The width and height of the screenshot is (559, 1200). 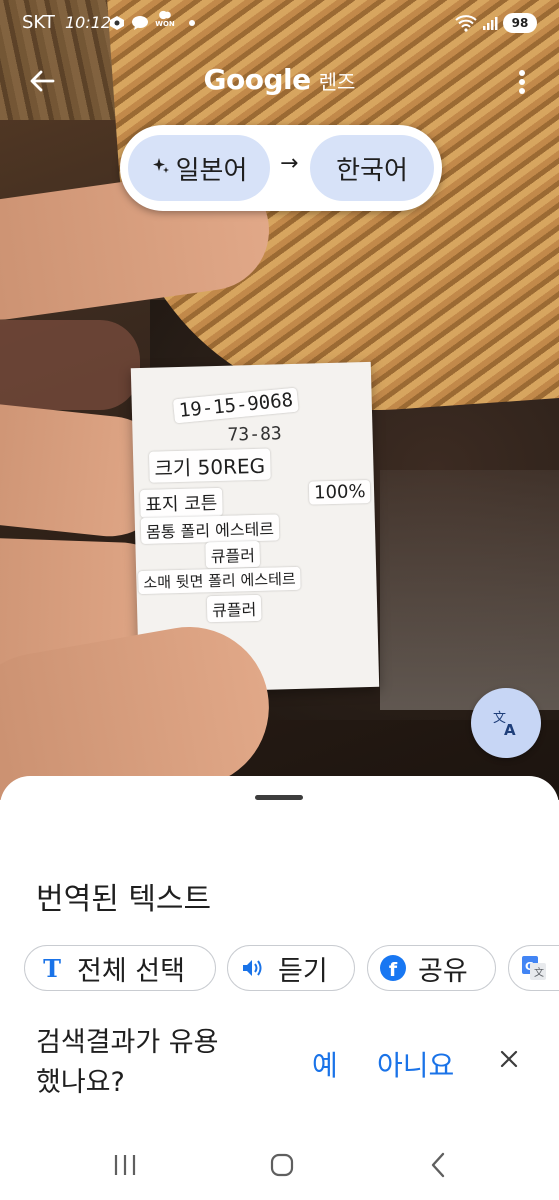 I want to click on battery-icon: 98, so click(x=520, y=23).